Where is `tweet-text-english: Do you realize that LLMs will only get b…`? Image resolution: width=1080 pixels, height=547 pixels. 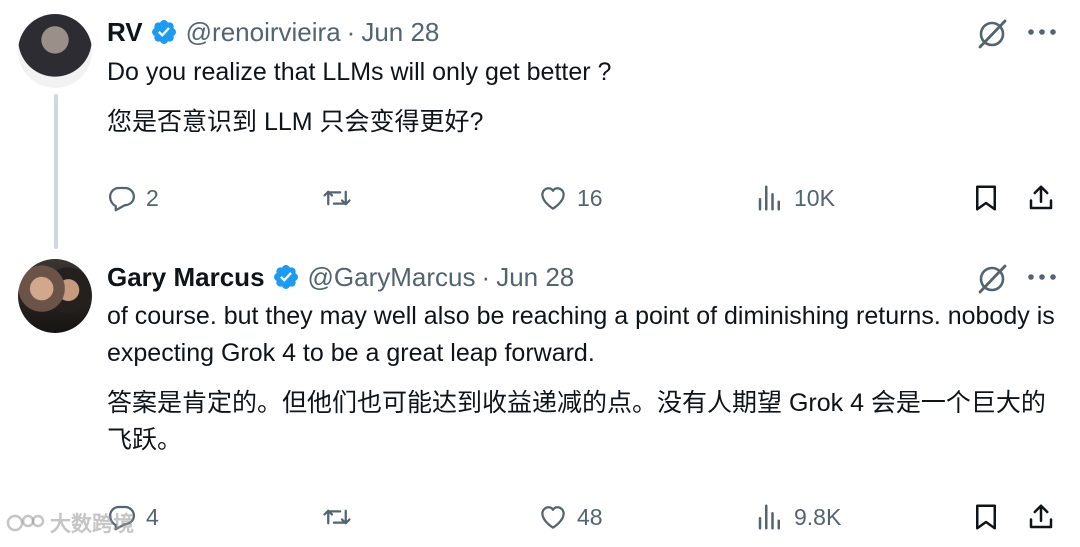 tweet-text-english: Do you realize that LLMs will only get b… is located at coordinates (359, 72).